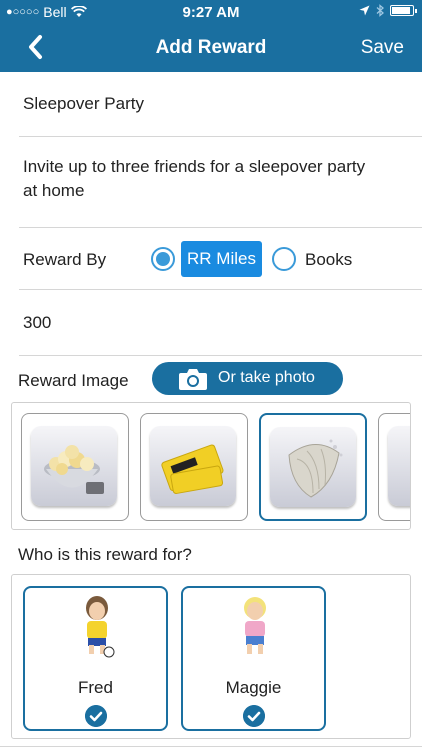 The height and width of the screenshot is (750, 422). I want to click on popcorn-icon, so click(74, 469).